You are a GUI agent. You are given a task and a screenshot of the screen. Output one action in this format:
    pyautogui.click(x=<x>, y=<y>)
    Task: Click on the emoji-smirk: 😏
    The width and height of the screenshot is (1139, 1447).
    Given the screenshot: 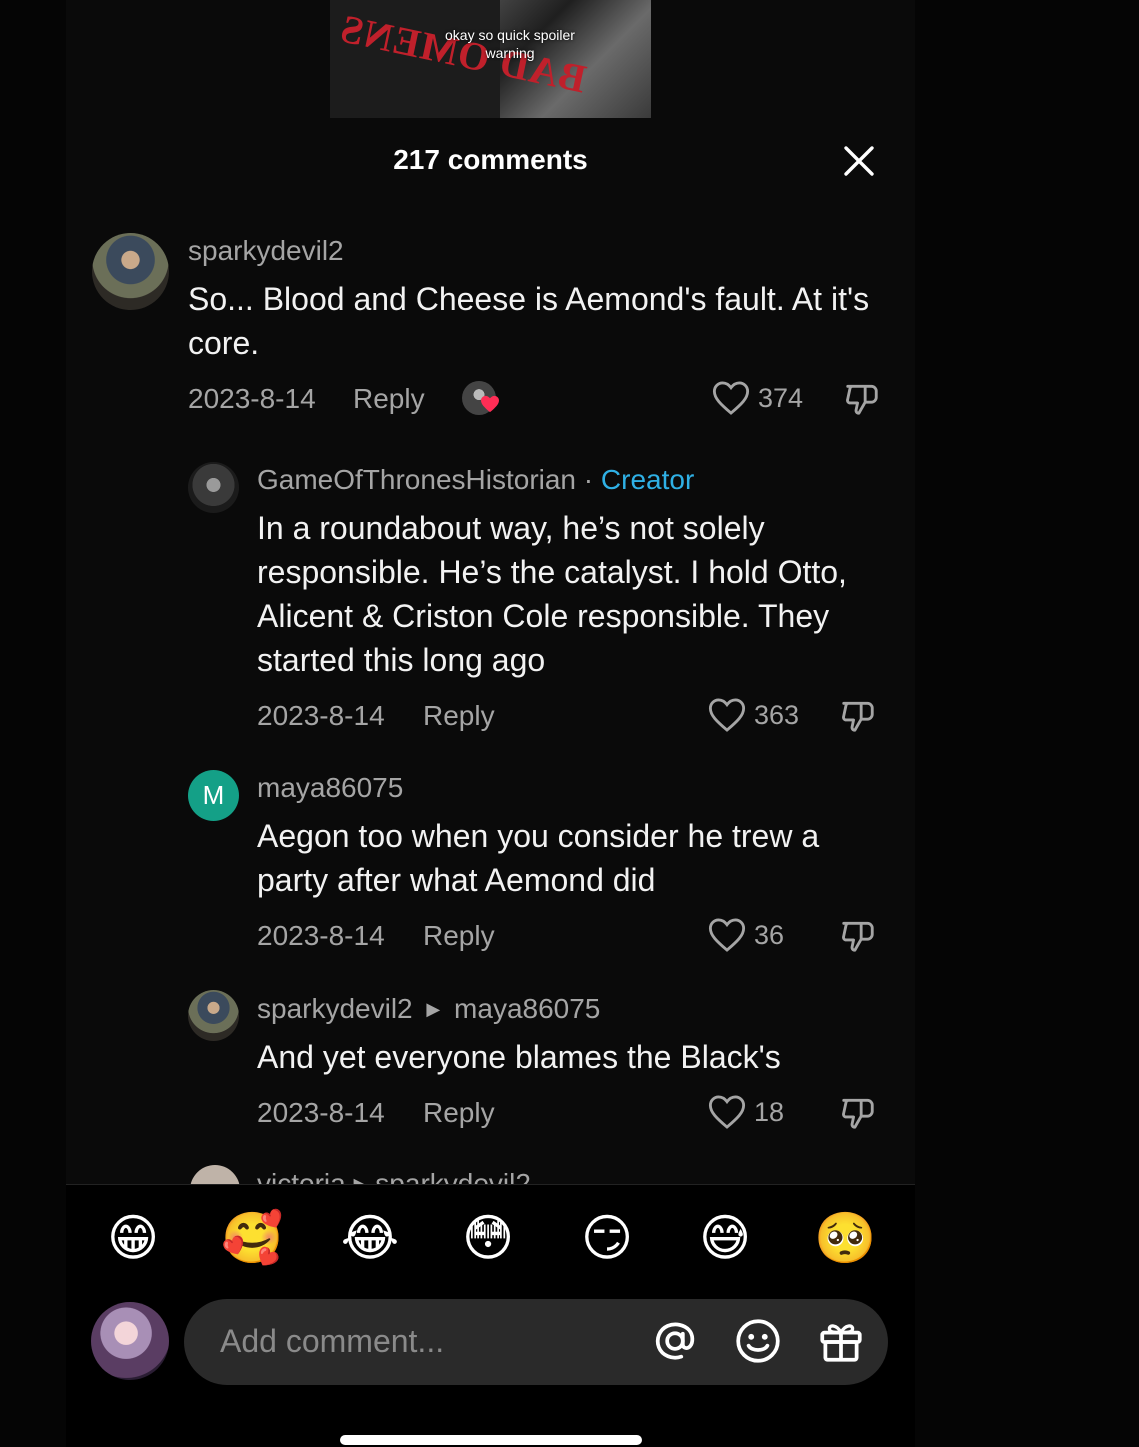 What is the action you would take?
    pyautogui.click(x=607, y=1238)
    